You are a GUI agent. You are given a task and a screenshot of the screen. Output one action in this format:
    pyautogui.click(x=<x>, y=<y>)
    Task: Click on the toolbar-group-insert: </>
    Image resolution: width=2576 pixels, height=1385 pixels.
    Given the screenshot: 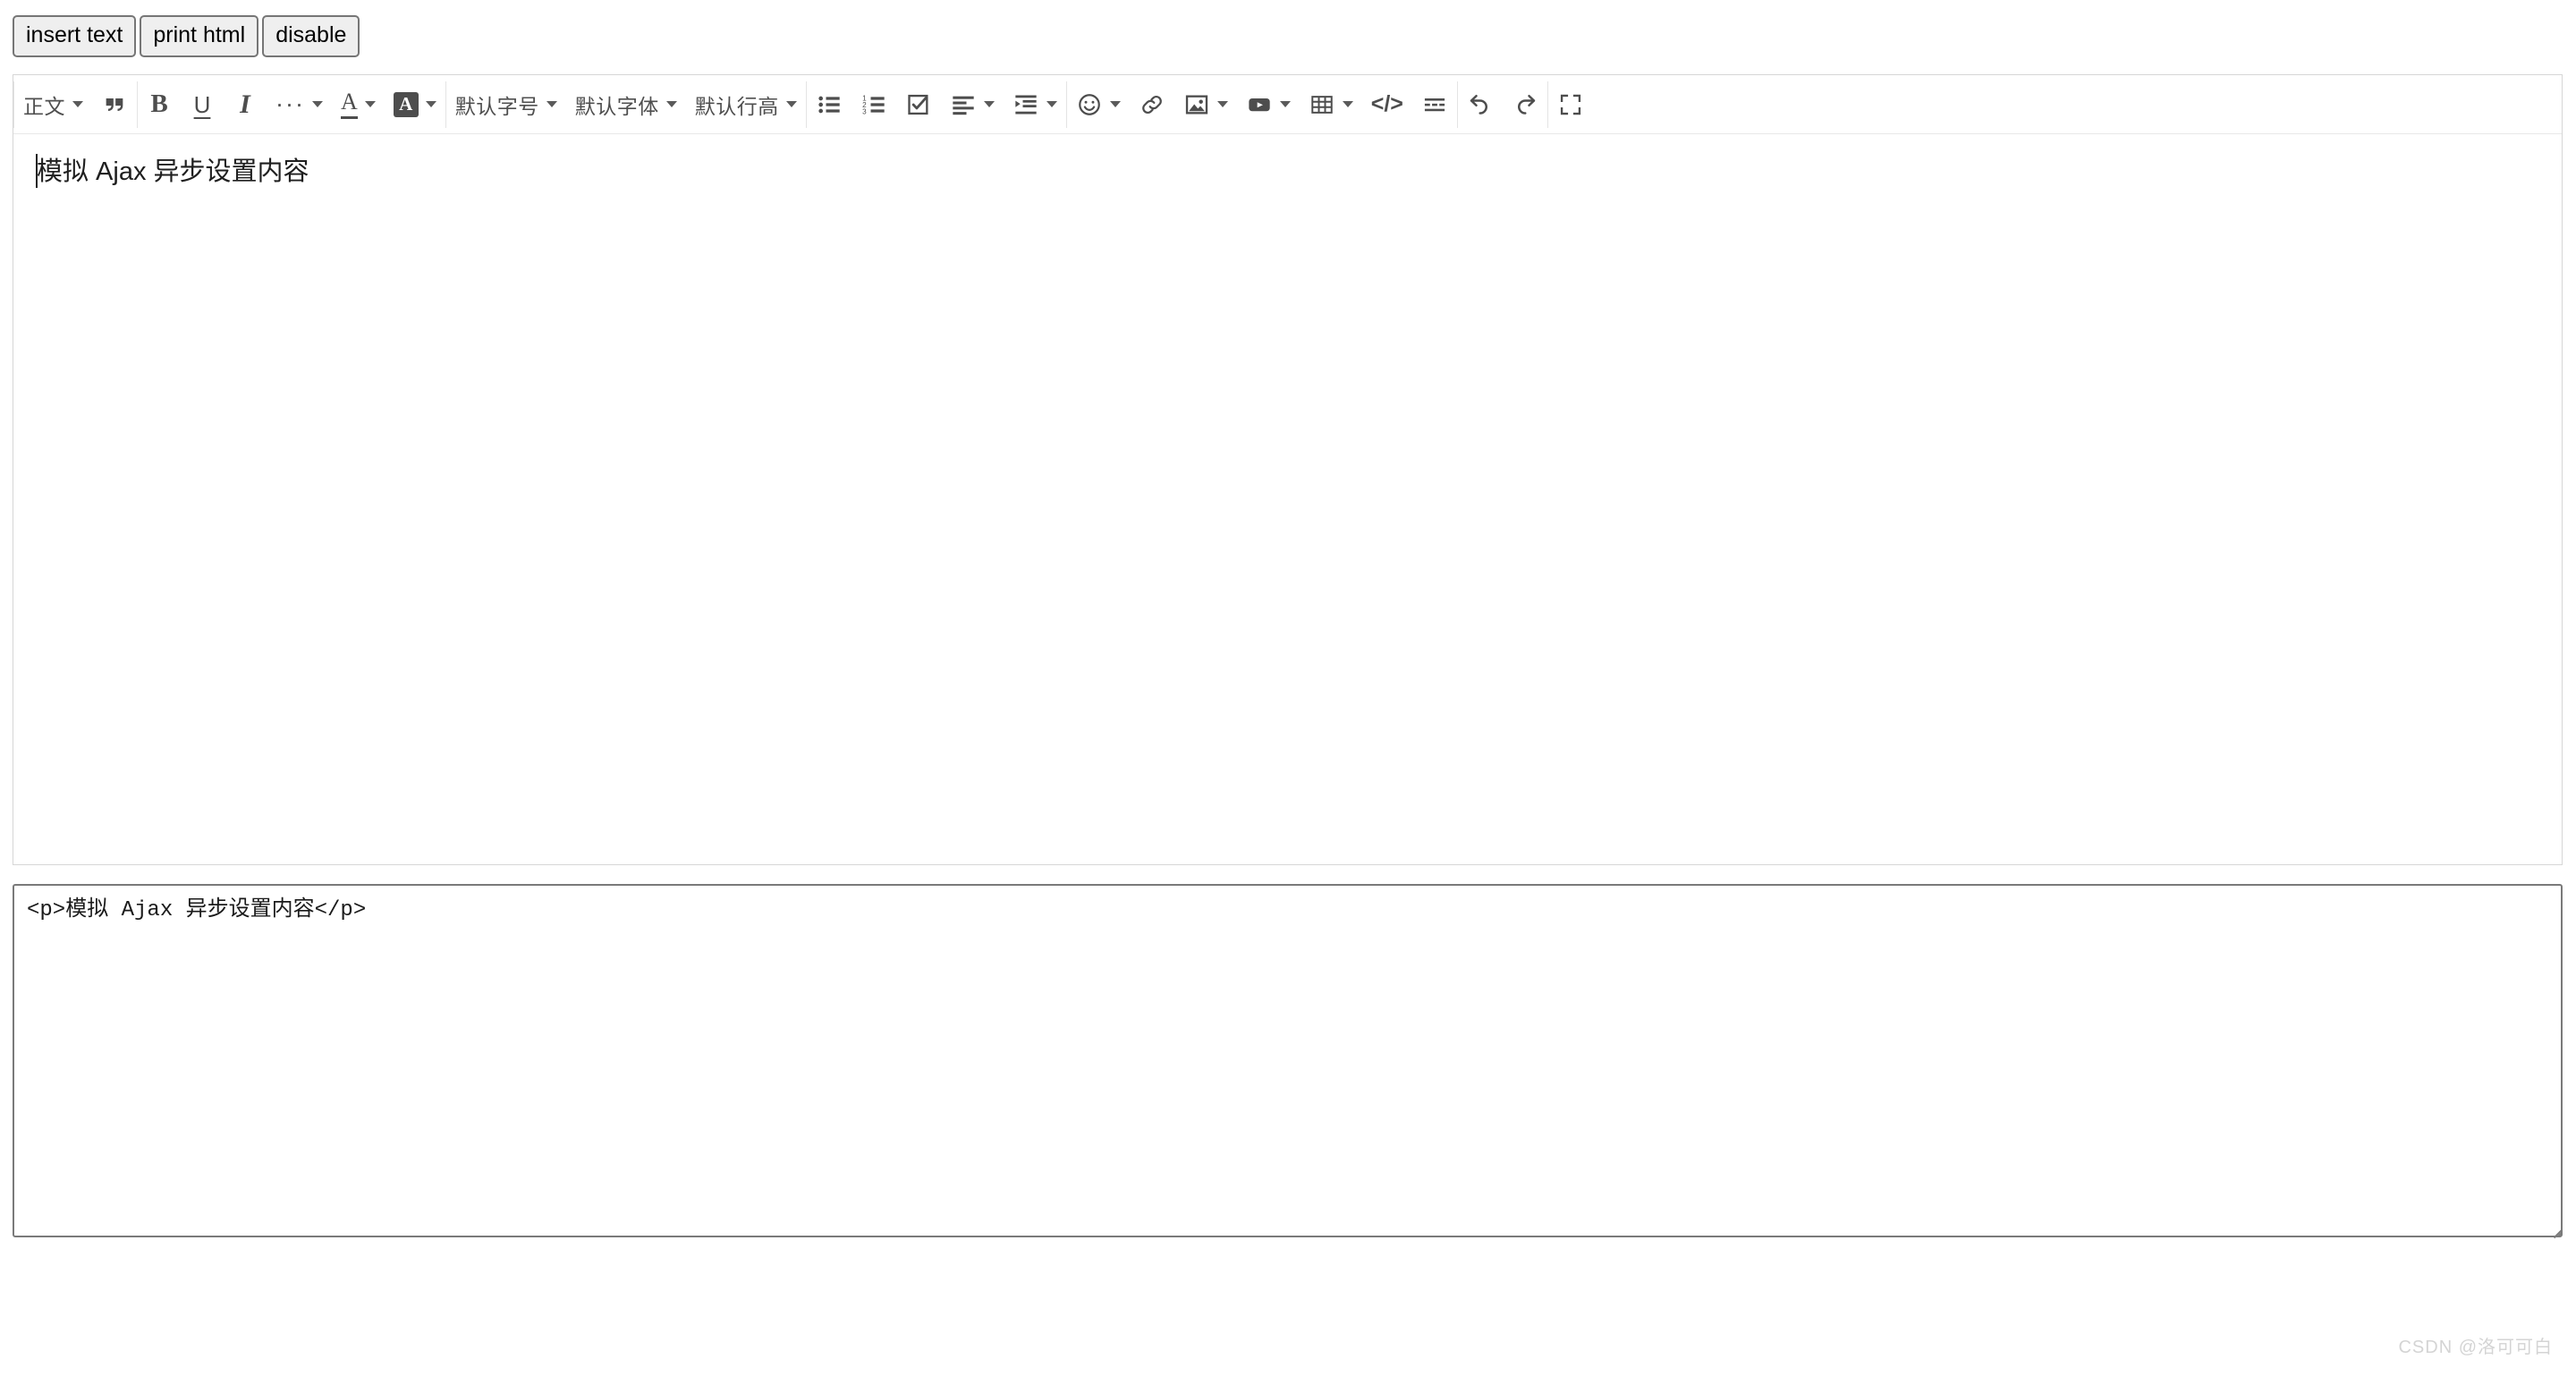 What is the action you would take?
    pyautogui.click(x=1262, y=104)
    